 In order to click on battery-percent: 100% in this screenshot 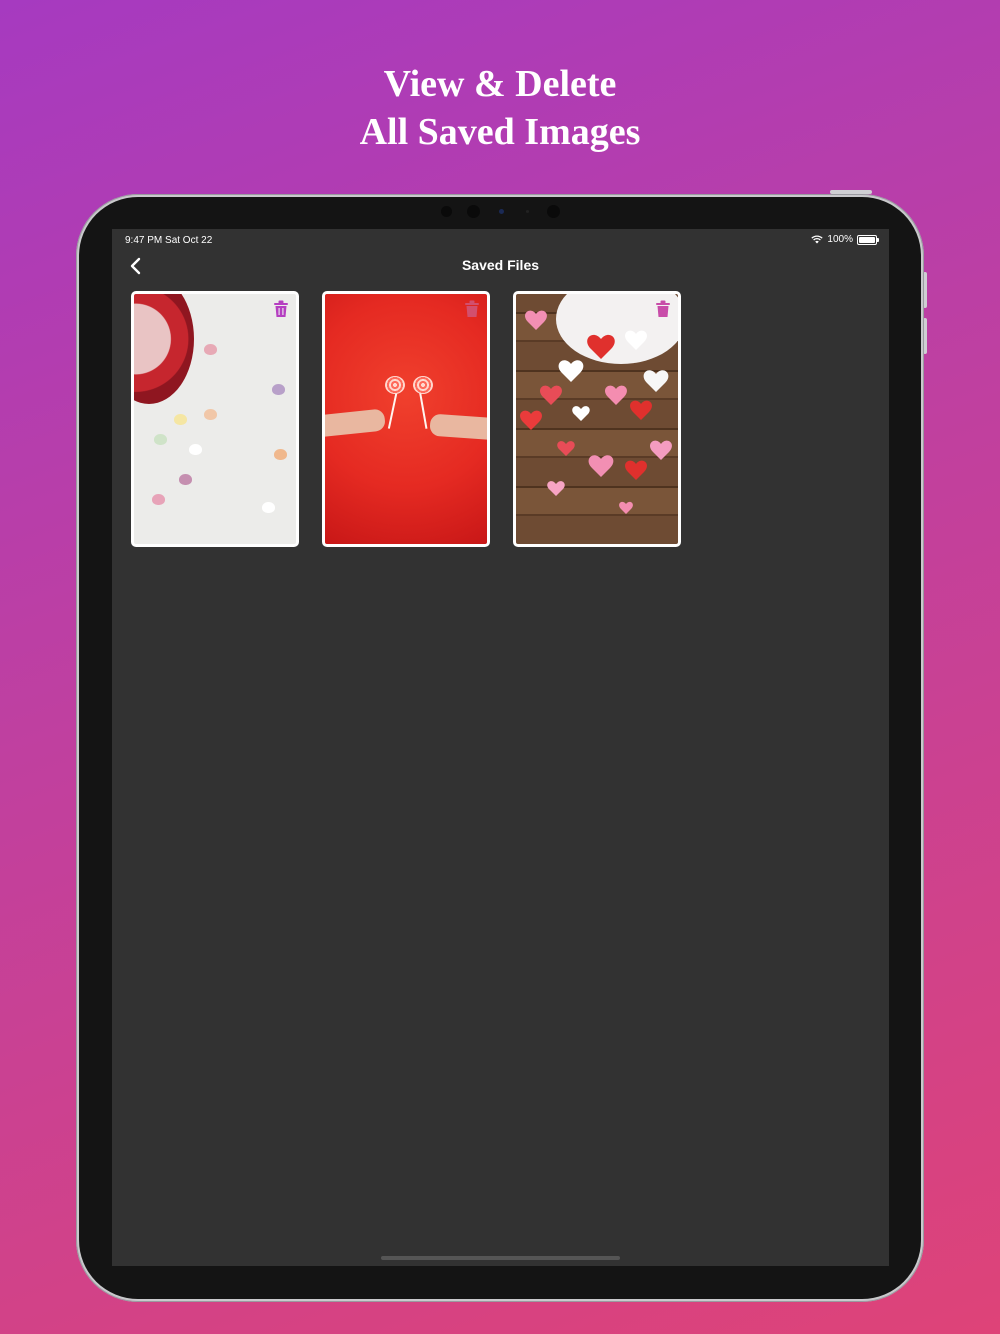, I will do `click(840, 239)`.